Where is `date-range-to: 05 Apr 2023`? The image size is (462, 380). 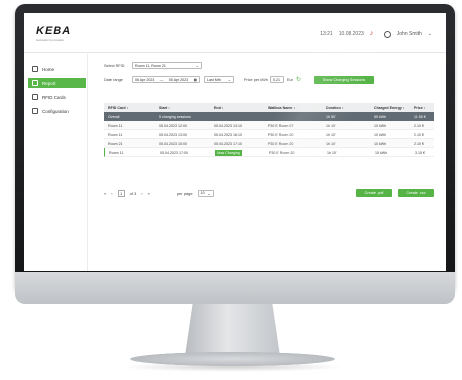
date-range-to: 05 Apr 2023 is located at coordinates (178, 79).